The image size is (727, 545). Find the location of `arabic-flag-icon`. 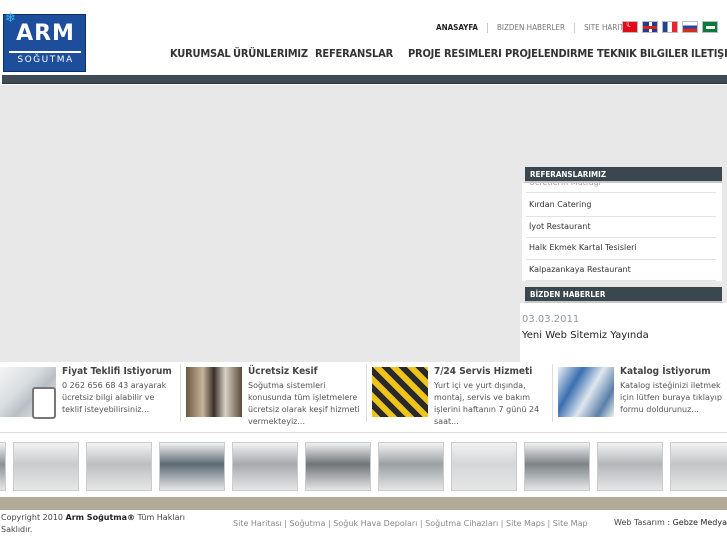

arabic-flag-icon is located at coordinates (710, 27).